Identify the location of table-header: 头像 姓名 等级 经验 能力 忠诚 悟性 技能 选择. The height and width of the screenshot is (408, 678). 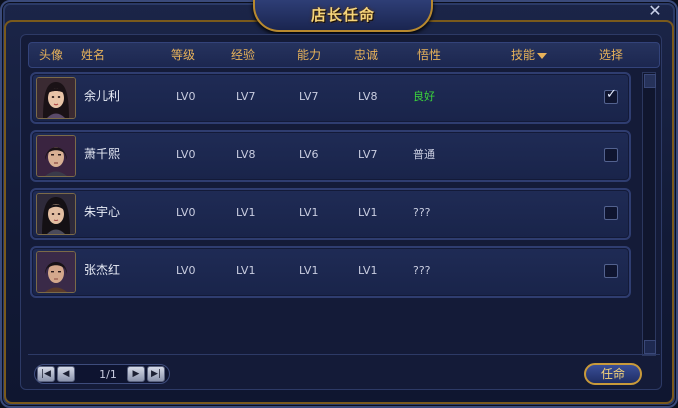
(344, 55).